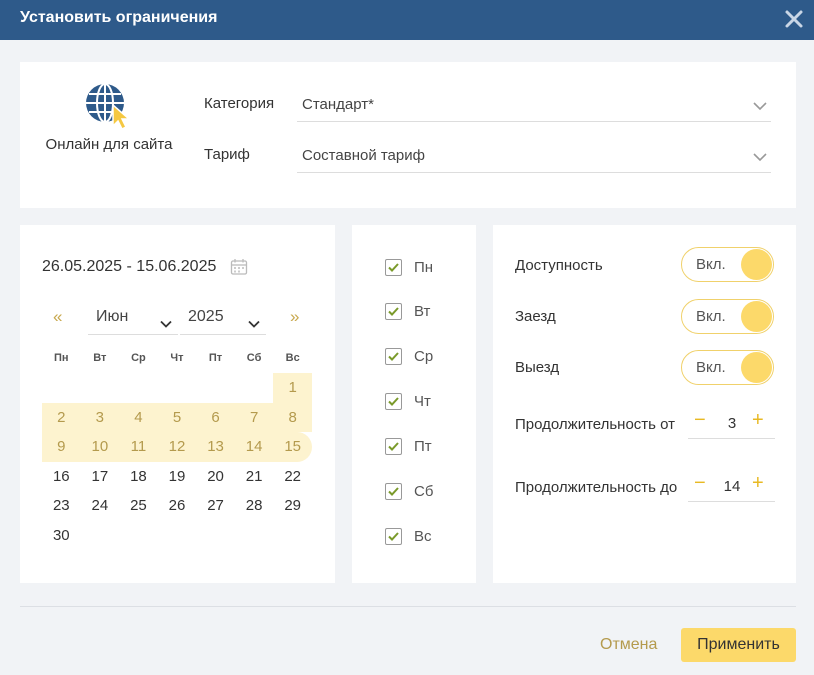 Image resolution: width=814 pixels, height=675 pixels. I want to click on month-value: Июн, so click(112, 316).